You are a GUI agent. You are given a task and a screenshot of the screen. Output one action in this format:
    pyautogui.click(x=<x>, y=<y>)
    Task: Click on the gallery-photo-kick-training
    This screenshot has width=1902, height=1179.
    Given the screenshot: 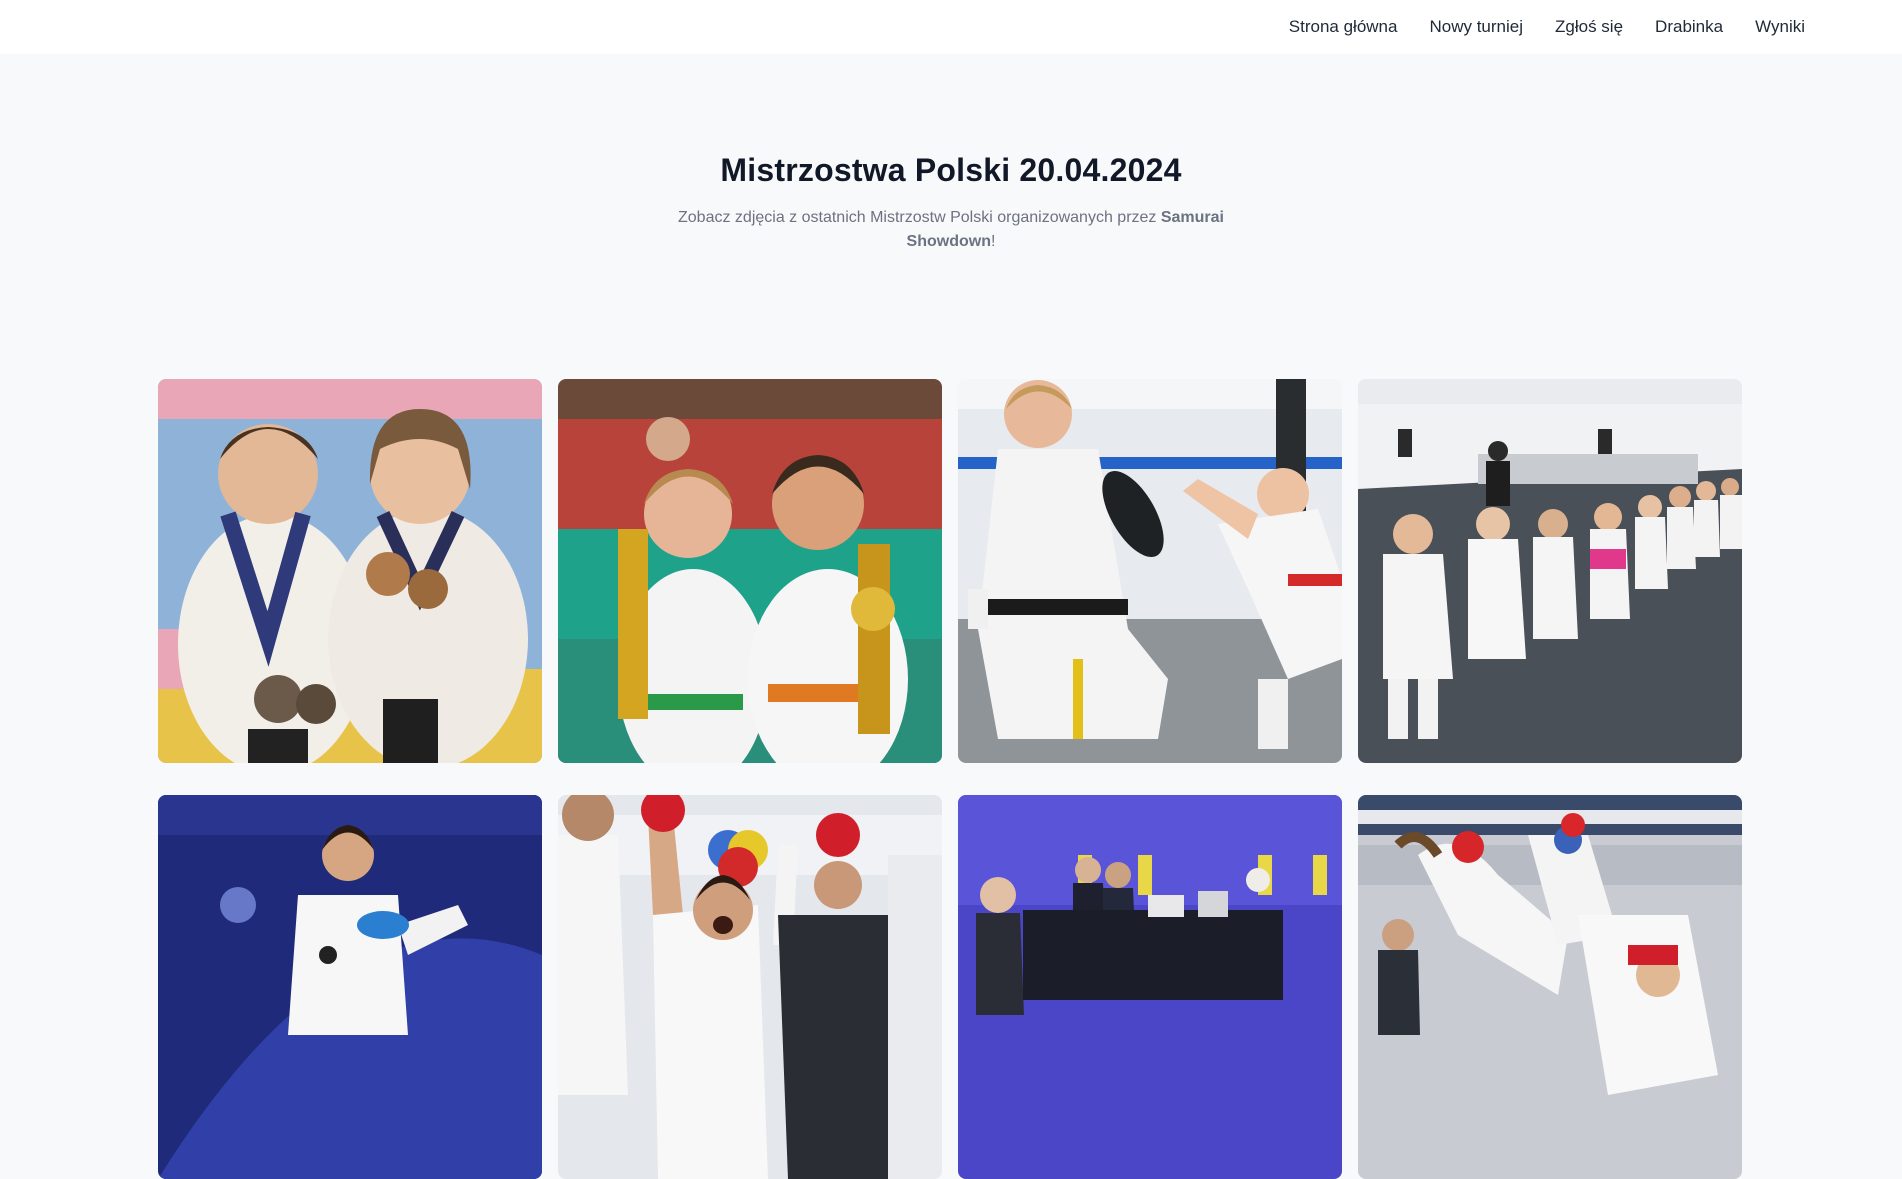 What is the action you would take?
    pyautogui.click(x=1150, y=571)
    